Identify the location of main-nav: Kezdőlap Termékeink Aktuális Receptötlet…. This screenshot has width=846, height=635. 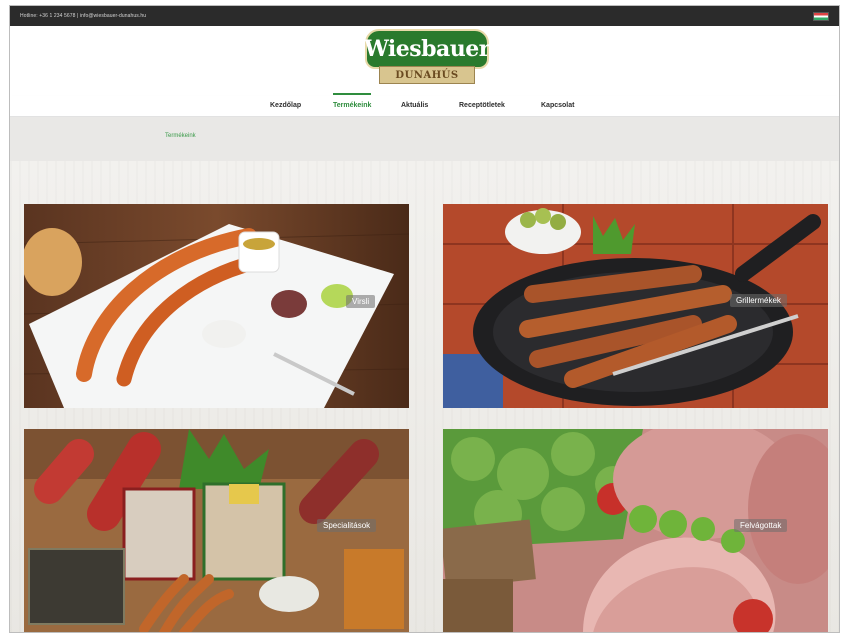
(424, 105).